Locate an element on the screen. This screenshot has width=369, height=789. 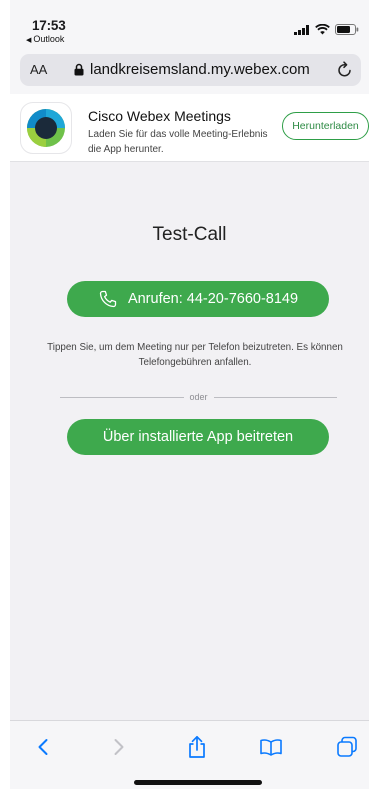
clock: 17:53 is located at coordinates (49, 25).